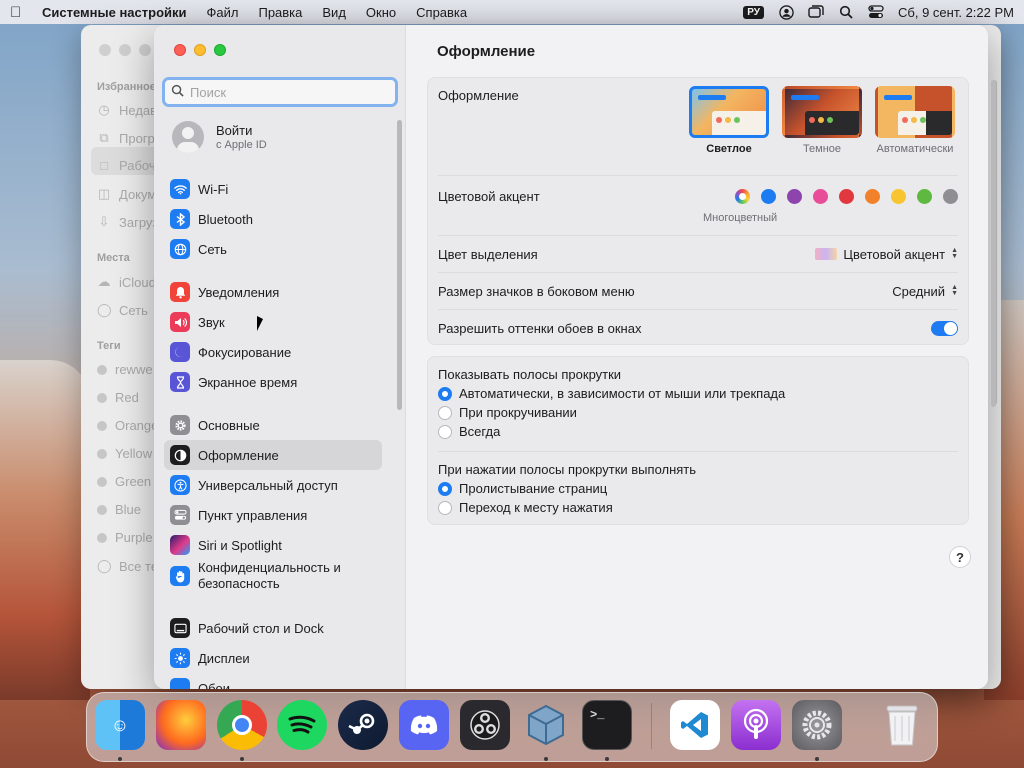 The image size is (1024, 768). I want to click on finder-tag: Yellow, so click(124, 453).